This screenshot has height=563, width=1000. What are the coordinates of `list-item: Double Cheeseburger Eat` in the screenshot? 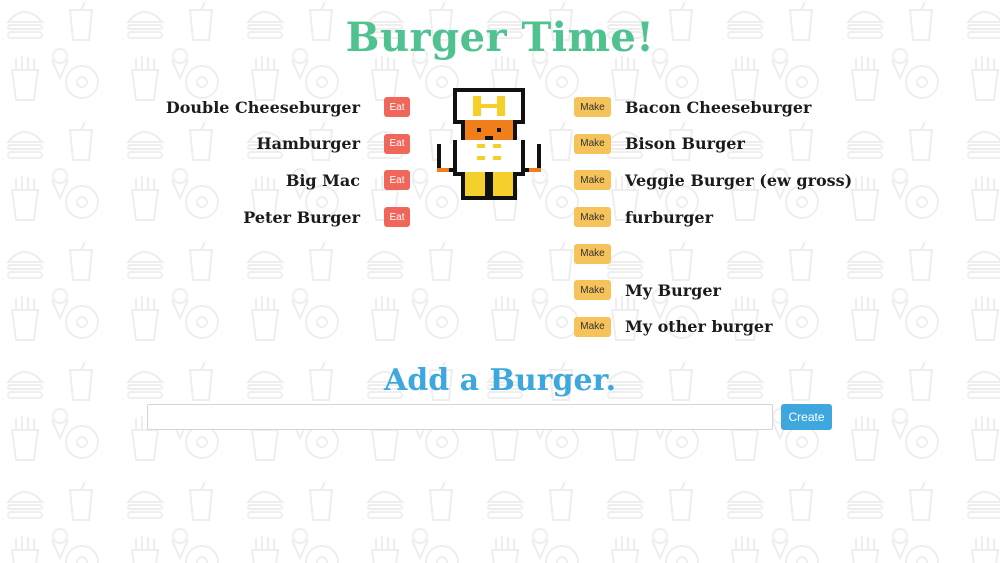 It's located at (265, 107).